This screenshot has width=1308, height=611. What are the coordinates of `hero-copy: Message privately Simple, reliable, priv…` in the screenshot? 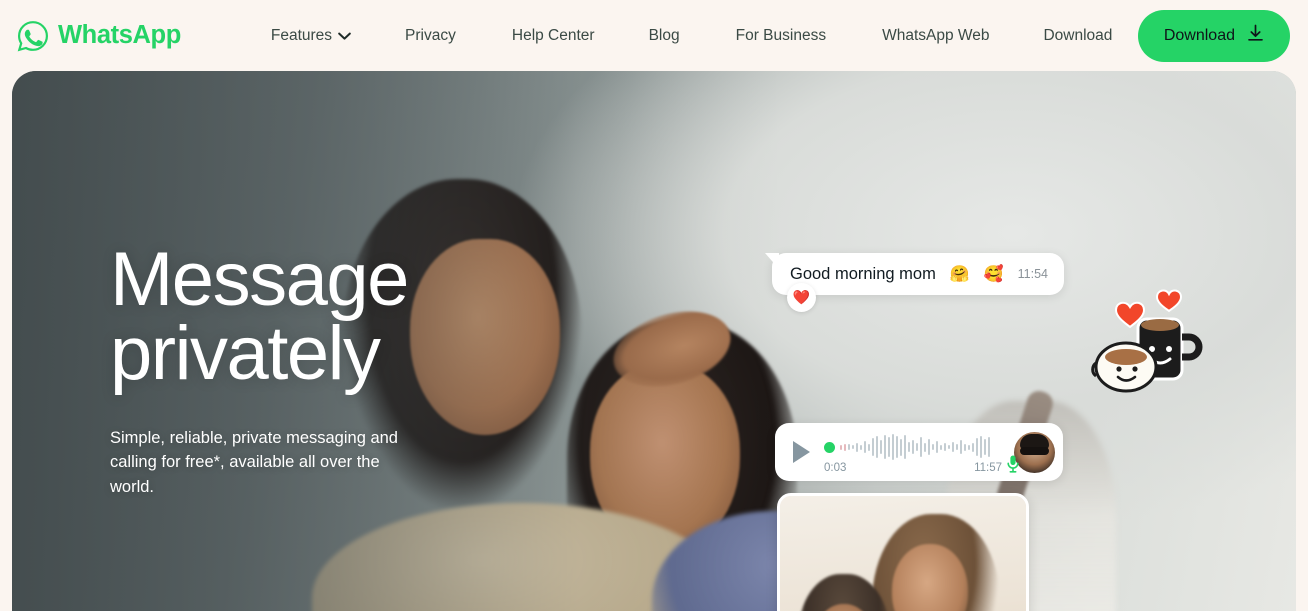 It's located at (290, 370).